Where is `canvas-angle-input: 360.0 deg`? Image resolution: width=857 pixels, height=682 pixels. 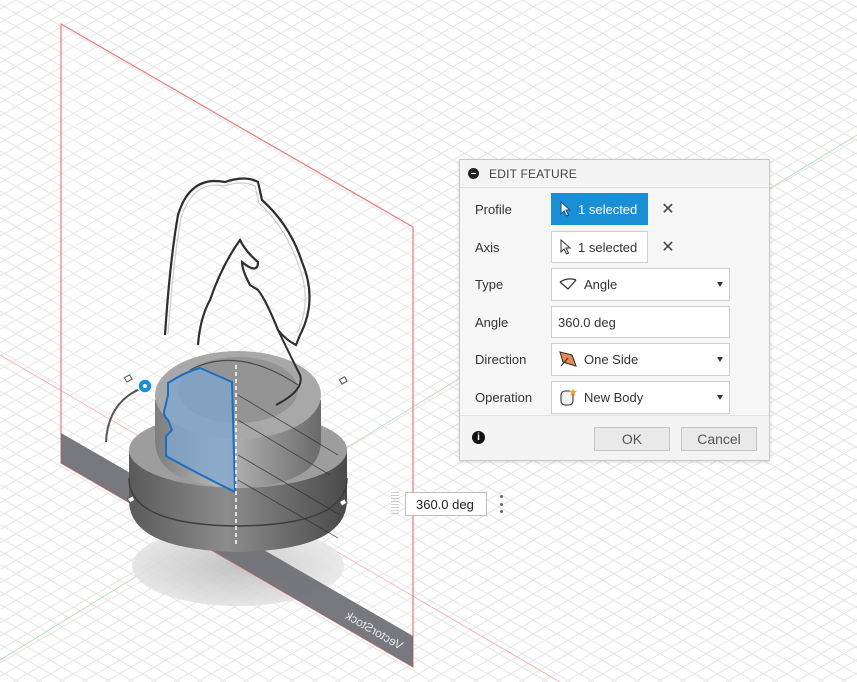 canvas-angle-input: 360.0 deg is located at coordinates (446, 504).